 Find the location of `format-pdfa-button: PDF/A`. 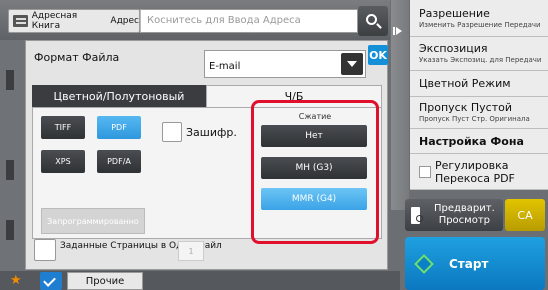

format-pdfa-button: PDF/A is located at coordinates (119, 161).